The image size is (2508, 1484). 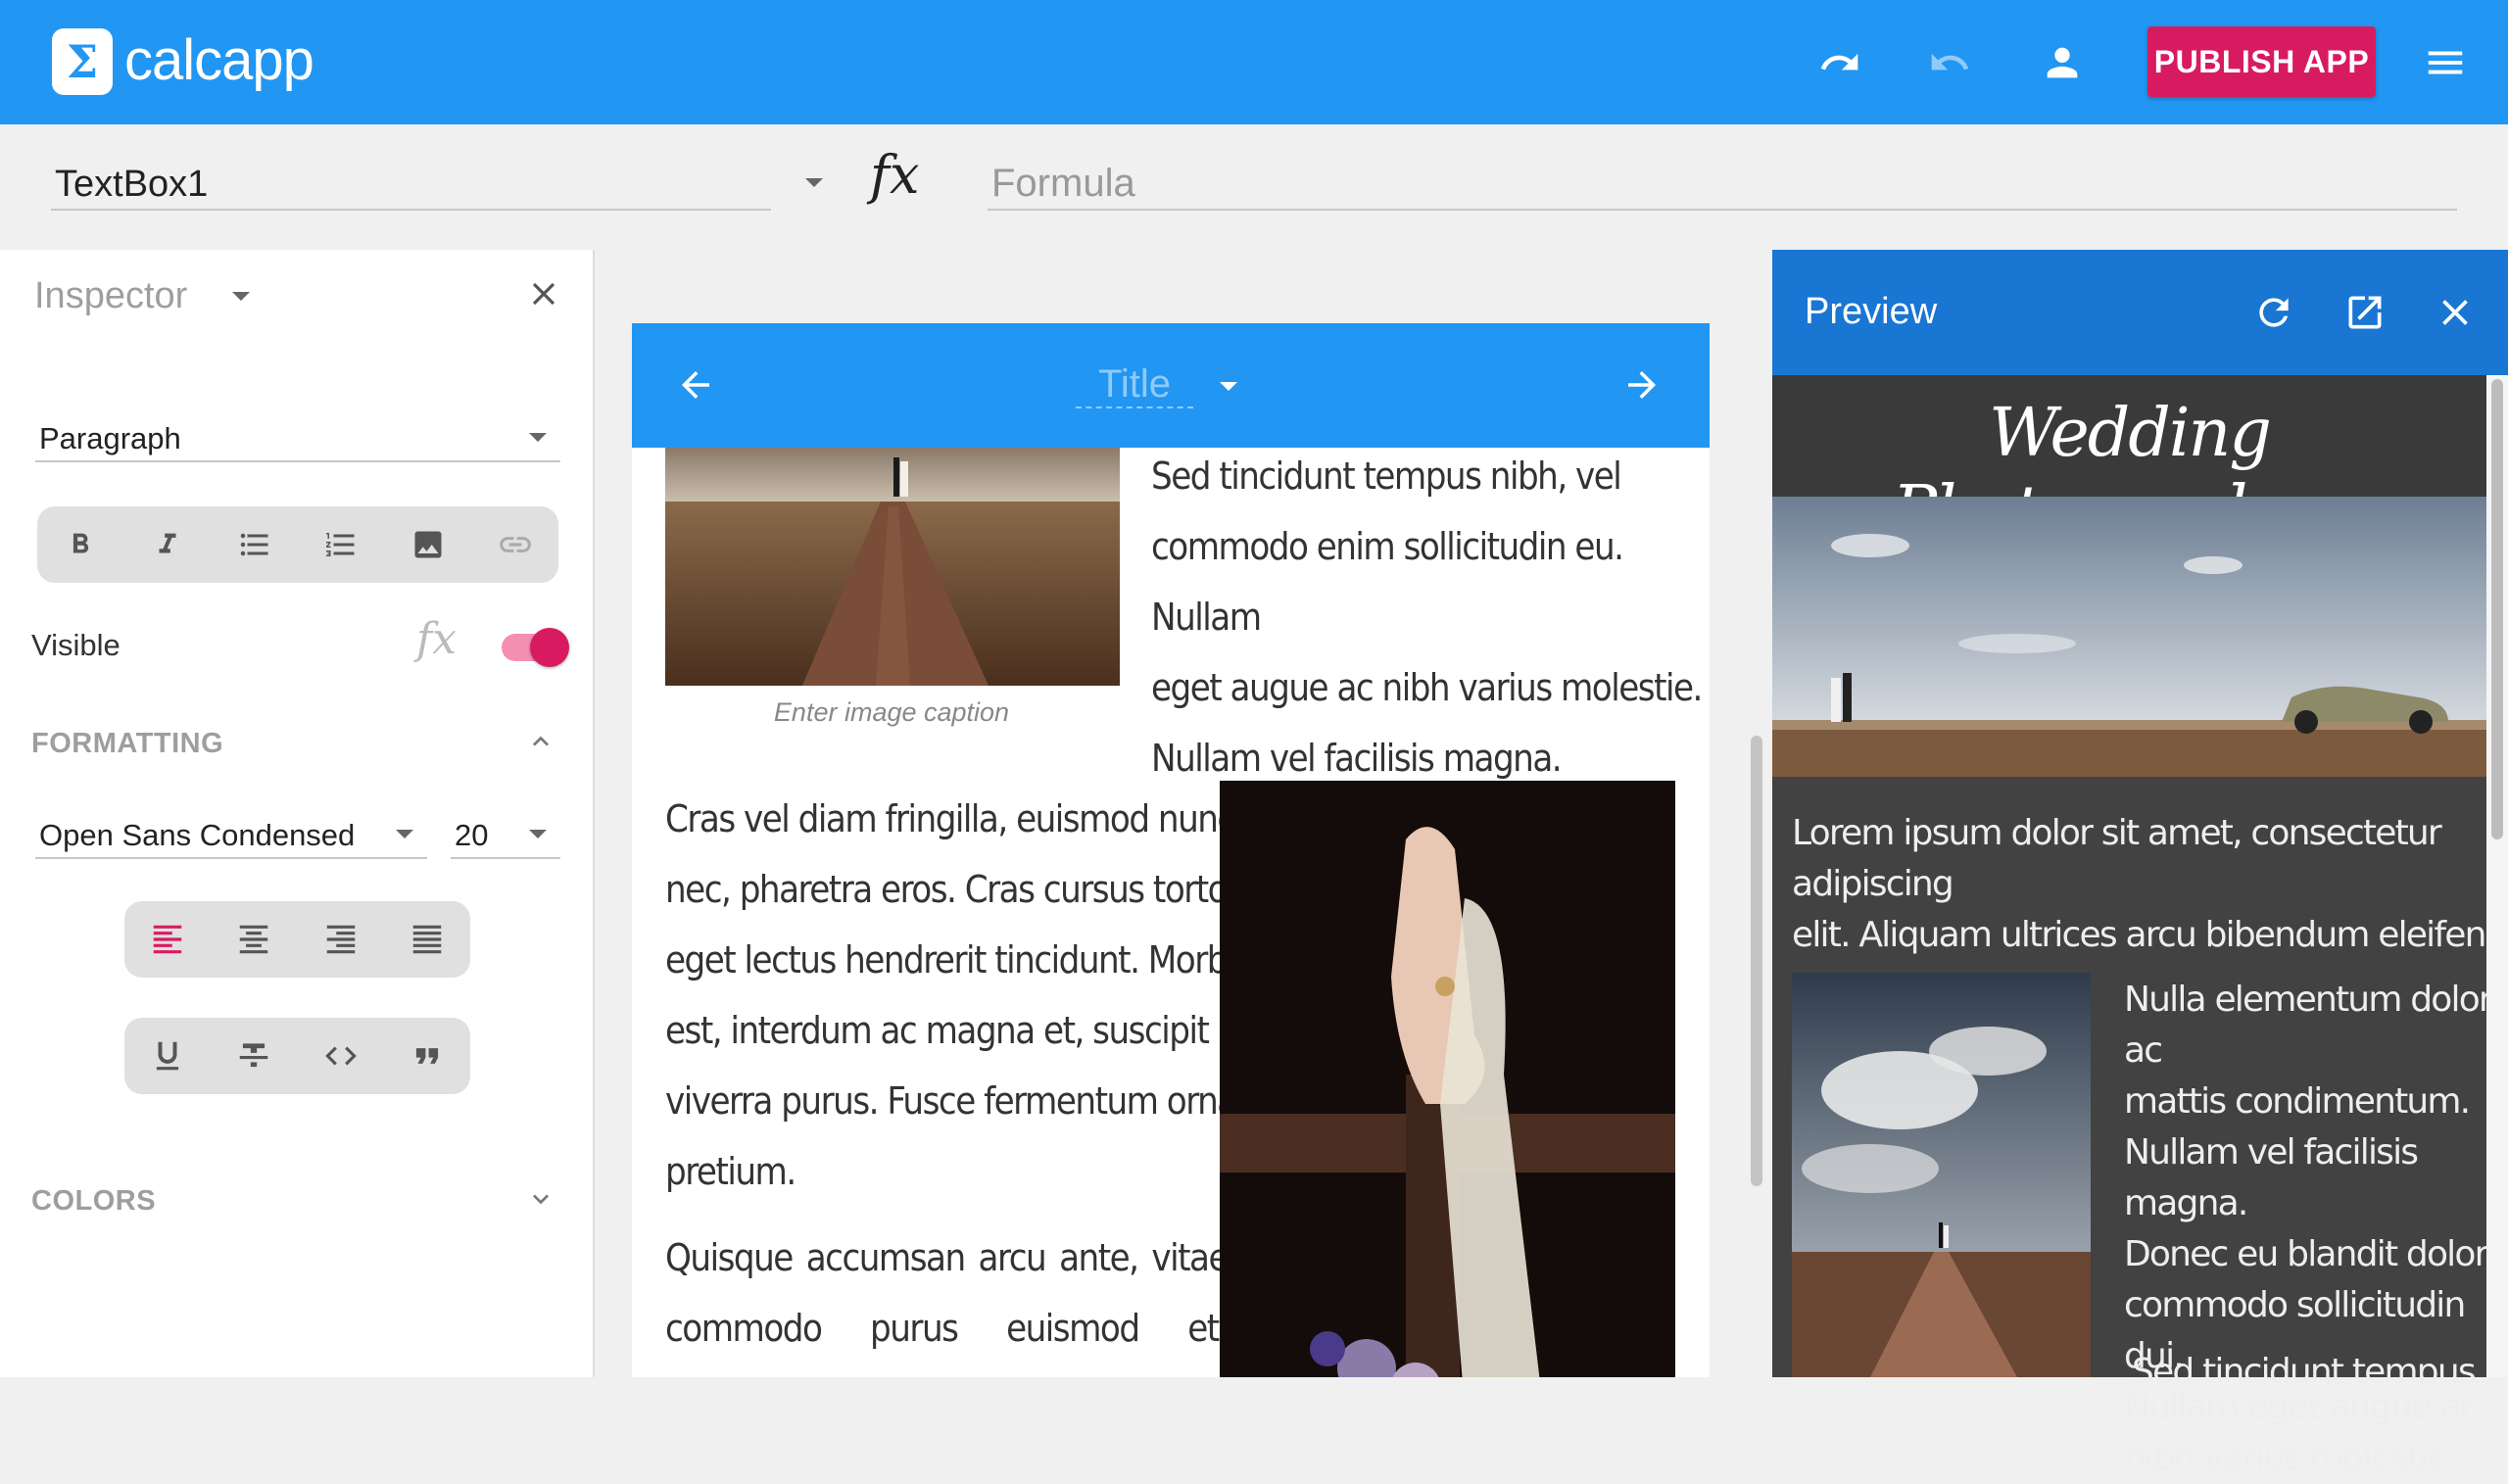 What do you see at coordinates (93, 1201) in the screenshot?
I see `colors-header: COLORS` at bounding box center [93, 1201].